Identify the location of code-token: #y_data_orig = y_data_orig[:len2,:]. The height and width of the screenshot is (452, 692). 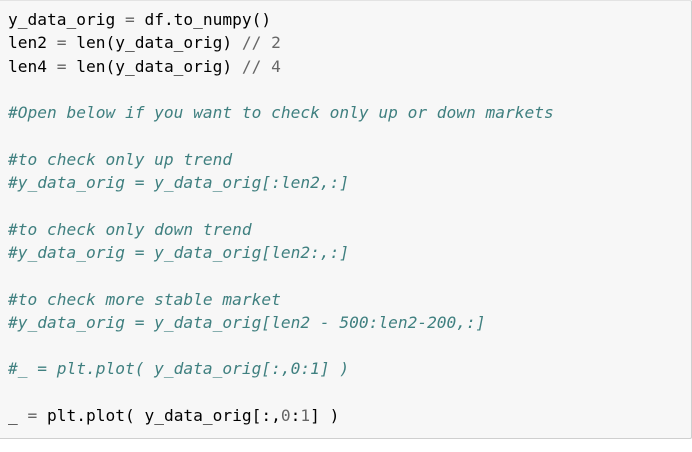
(179, 183).